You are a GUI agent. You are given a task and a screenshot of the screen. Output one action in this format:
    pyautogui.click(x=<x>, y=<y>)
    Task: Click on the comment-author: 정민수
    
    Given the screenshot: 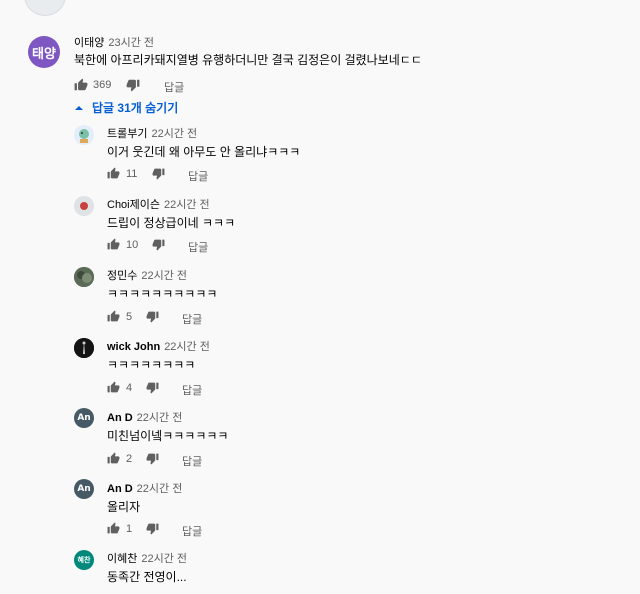 What is the action you would take?
    pyautogui.click(x=122, y=276)
    